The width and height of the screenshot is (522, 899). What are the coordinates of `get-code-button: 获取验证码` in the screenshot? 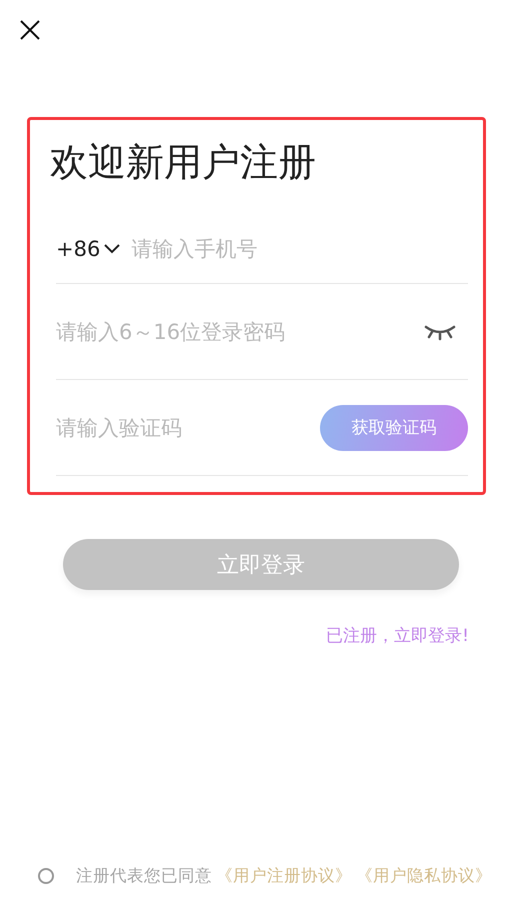 It's located at (394, 427).